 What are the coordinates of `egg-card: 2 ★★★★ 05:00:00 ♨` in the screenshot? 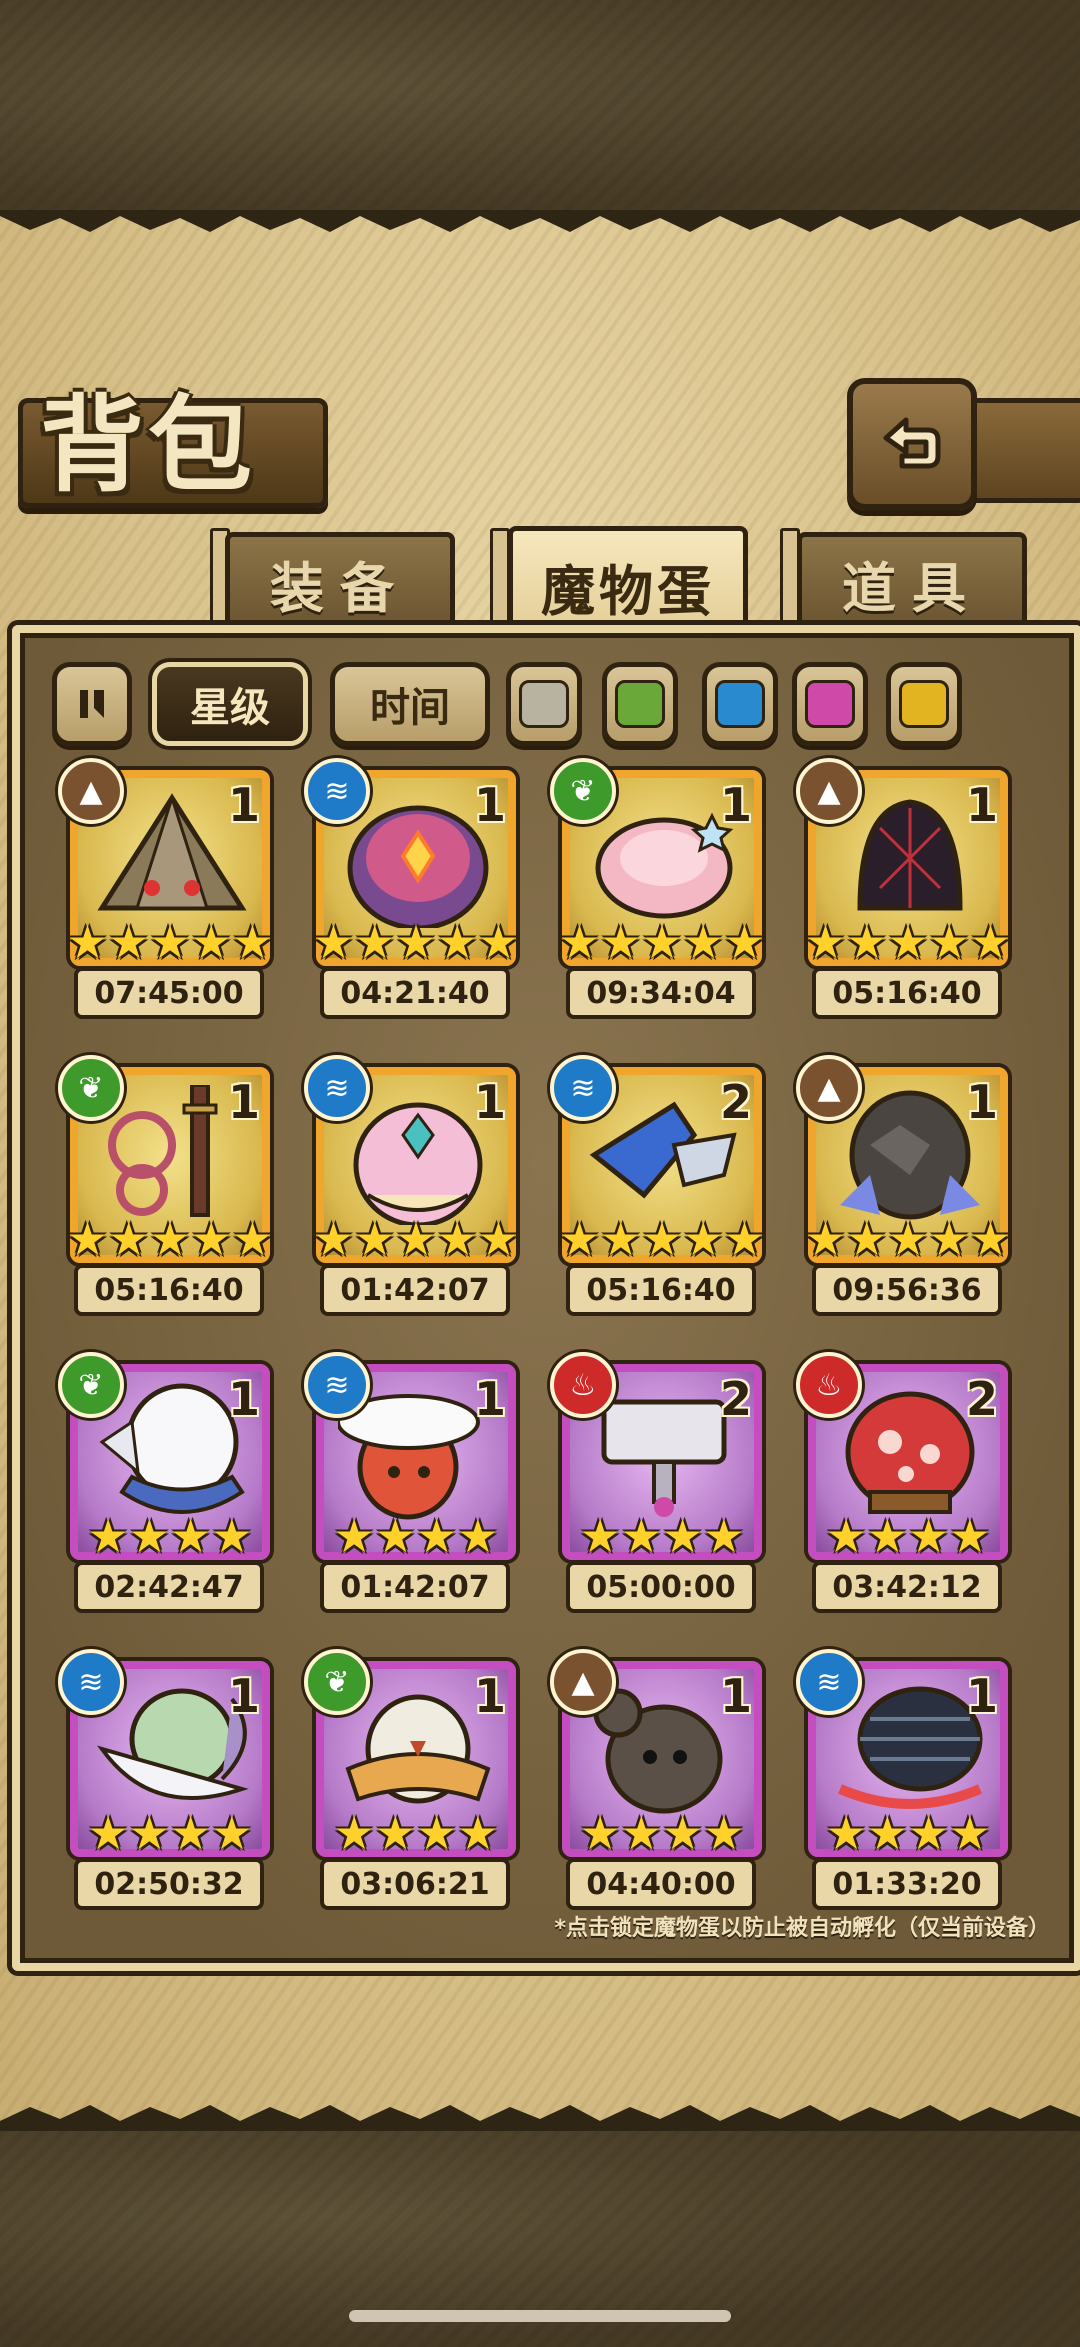 It's located at (656, 1482).